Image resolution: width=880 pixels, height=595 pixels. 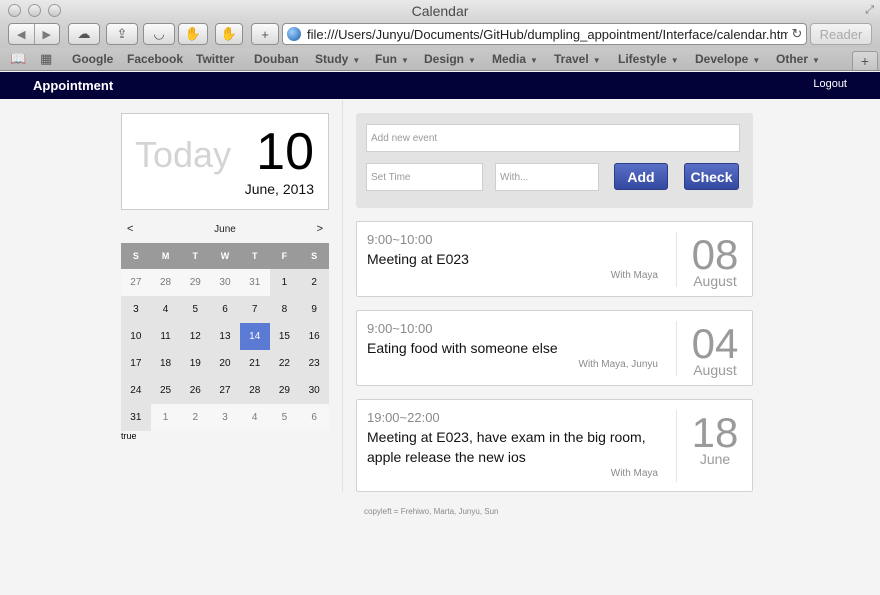 What do you see at coordinates (46, 59) in the screenshot?
I see `top-sites-grid-icon: ▦` at bounding box center [46, 59].